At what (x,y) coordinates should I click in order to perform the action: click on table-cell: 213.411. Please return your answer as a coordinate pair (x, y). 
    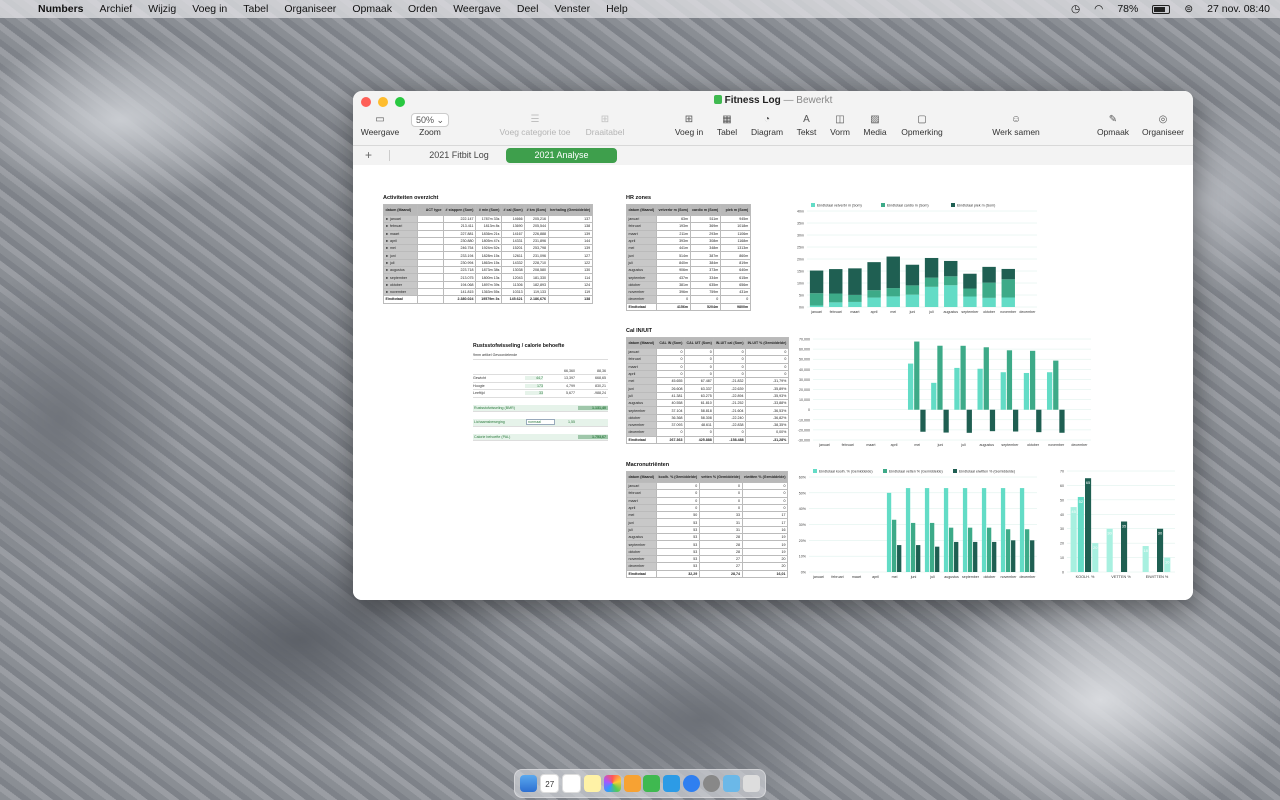
    Looking at the image, I should click on (459, 226).